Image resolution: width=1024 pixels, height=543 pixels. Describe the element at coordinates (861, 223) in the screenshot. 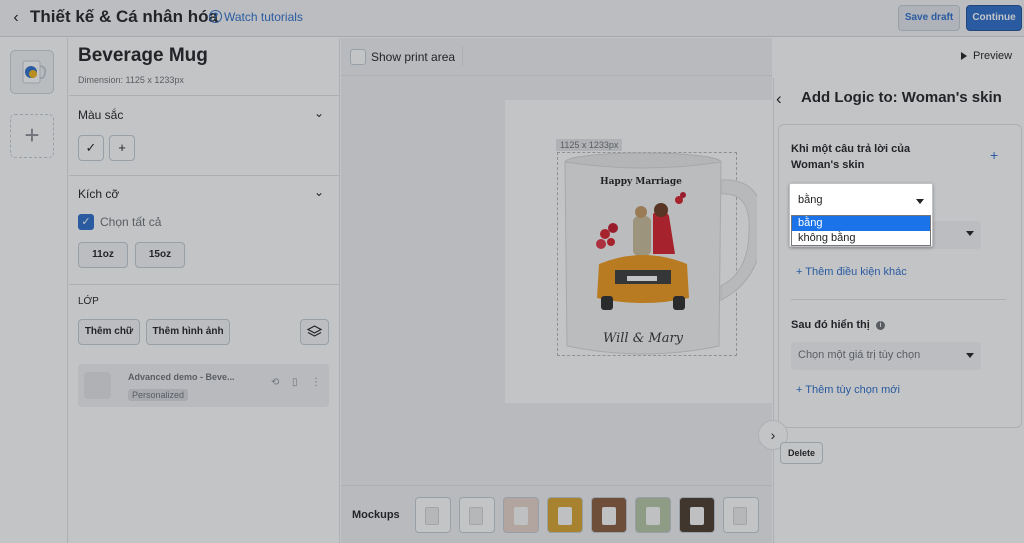

I see `option-equals: bằng` at that location.